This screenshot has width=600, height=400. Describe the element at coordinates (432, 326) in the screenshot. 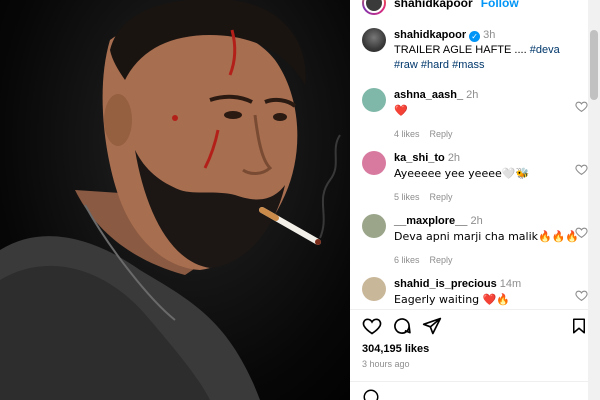

I see `send-icon` at that location.